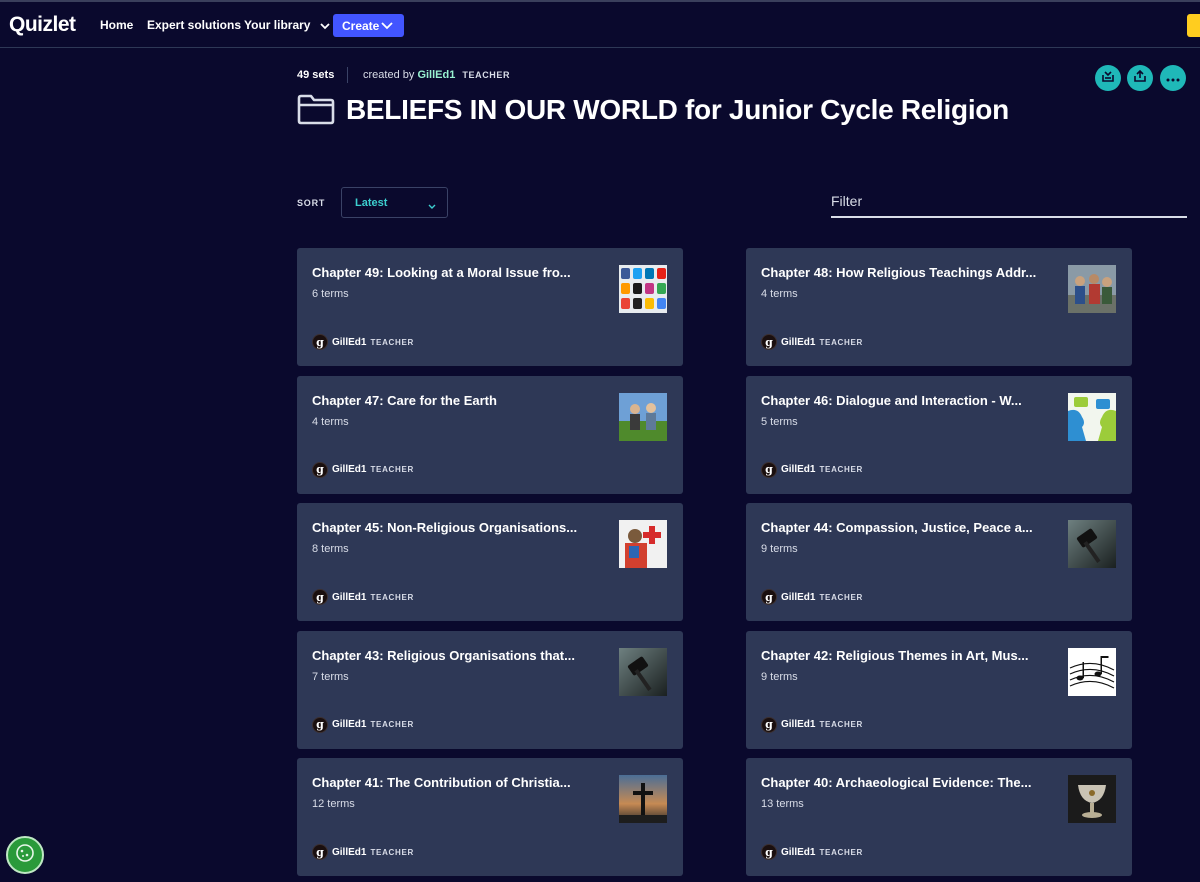  What do you see at coordinates (347, 75) in the screenshot?
I see `meta-divider` at bounding box center [347, 75].